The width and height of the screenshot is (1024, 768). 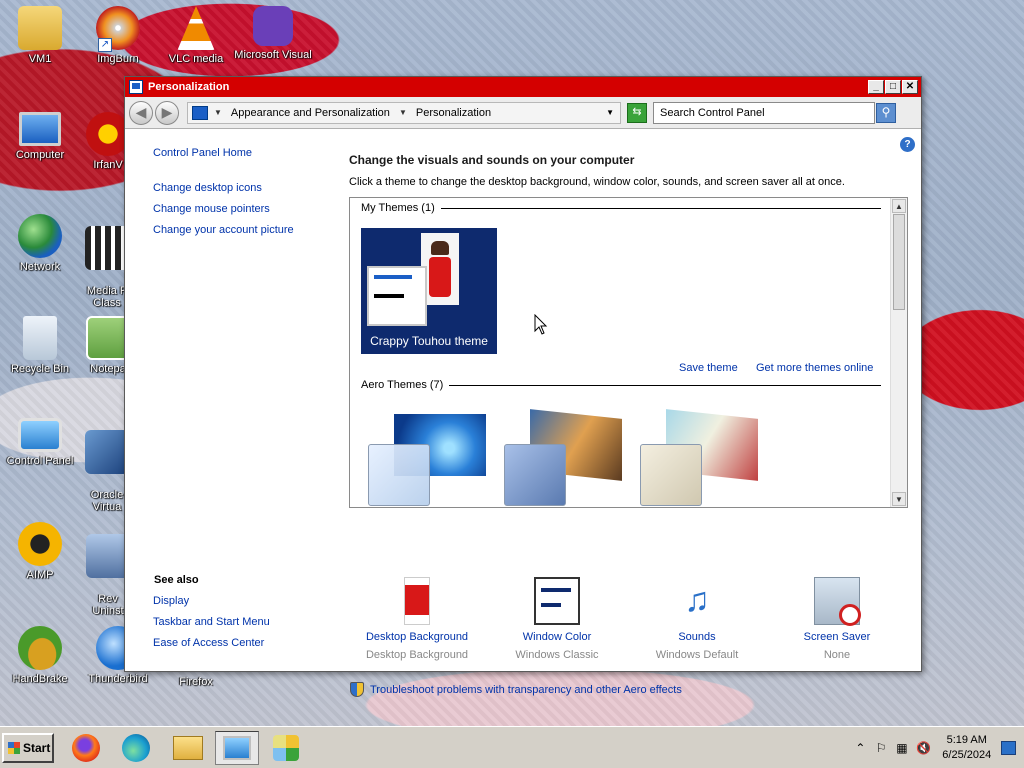 I want to click on desktop-icon-label: Microsoft Visual, so click(x=273, y=55).